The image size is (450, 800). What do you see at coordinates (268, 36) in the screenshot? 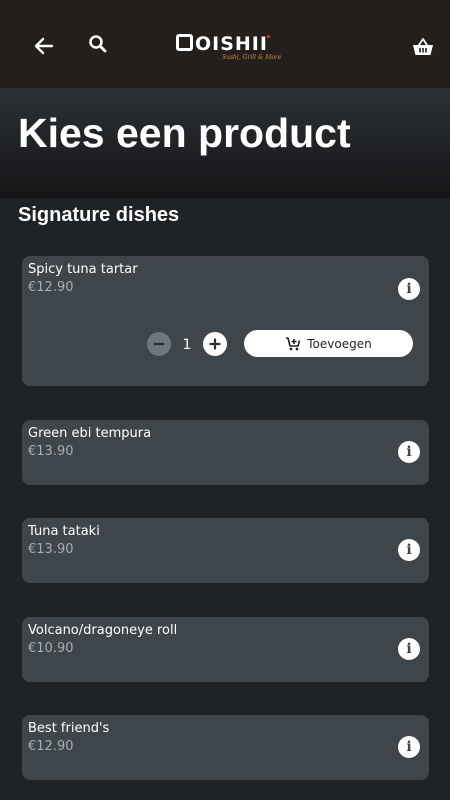
I see `logo-accent-dot` at bounding box center [268, 36].